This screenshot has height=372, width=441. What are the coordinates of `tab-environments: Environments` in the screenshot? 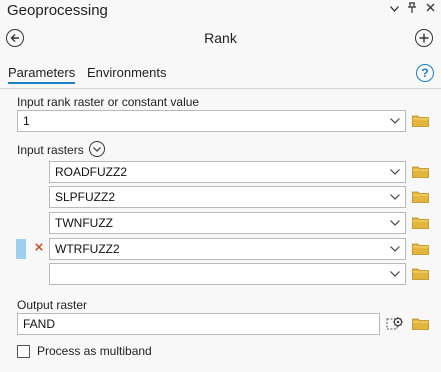 It's located at (126, 72).